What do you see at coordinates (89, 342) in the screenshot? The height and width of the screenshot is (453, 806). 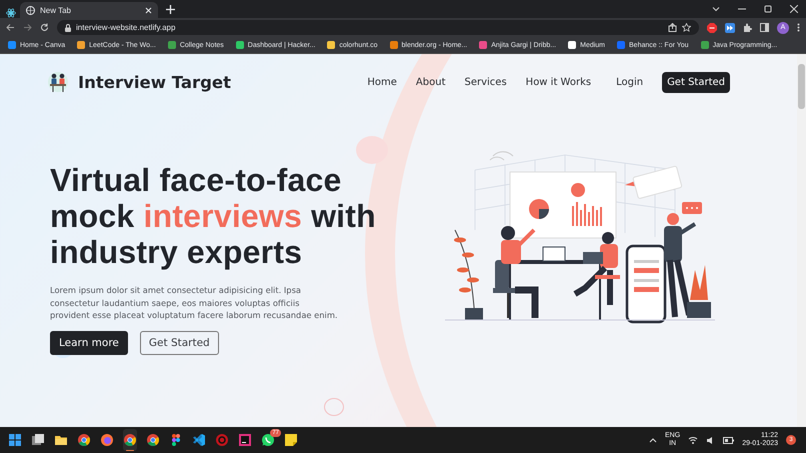 I see `learn-more-button: Learn more` at bounding box center [89, 342].